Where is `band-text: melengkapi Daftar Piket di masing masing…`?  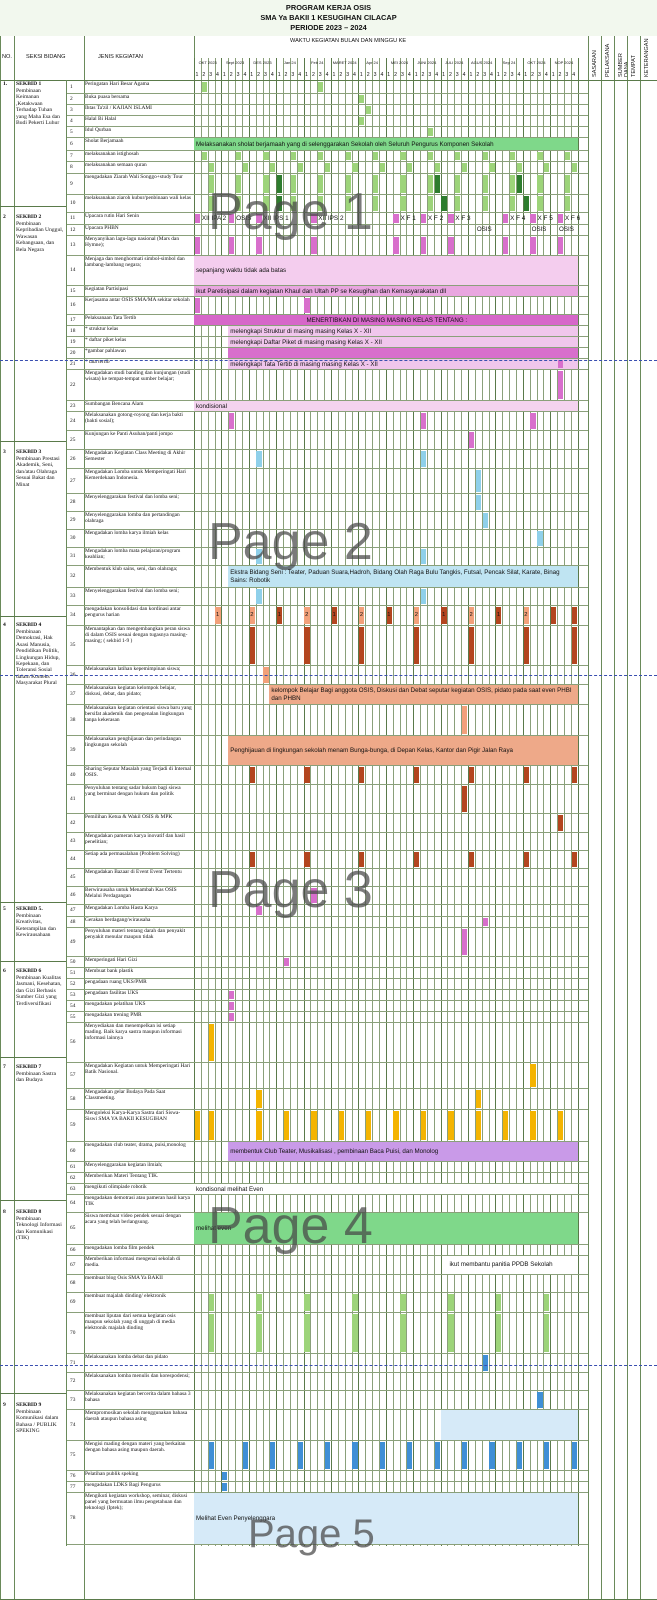
band-text: melengkapi Daftar Piket di masing masing… is located at coordinates (306, 342).